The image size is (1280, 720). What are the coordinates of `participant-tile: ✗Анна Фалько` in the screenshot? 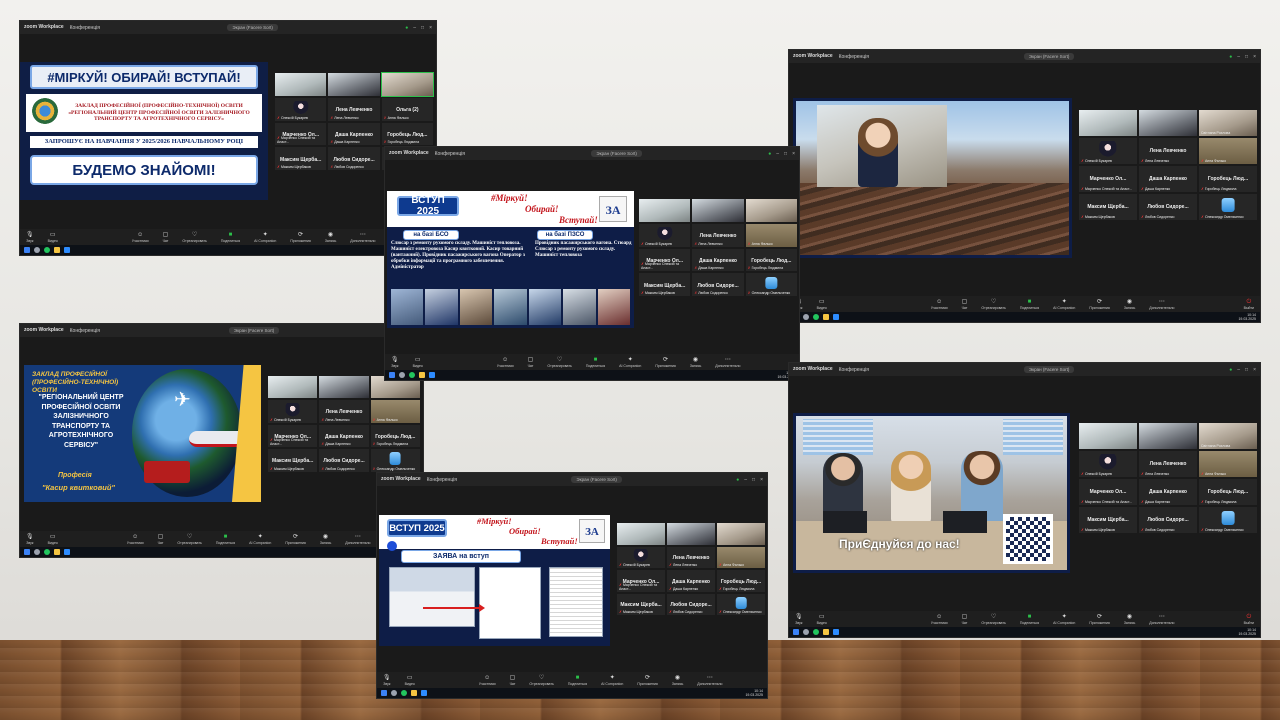 It's located at (1228, 151).